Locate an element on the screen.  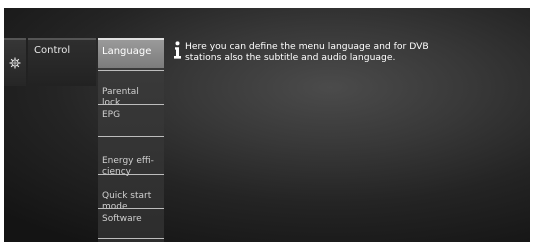
settings-menu-tab is located at coordinates (15, 62).